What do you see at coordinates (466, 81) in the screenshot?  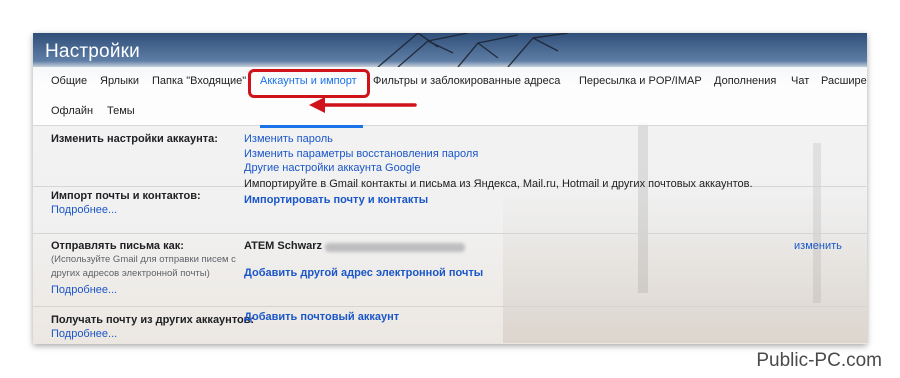 I see `tab-filters: Фильтры и заблокированные адреса` at bounding box center [466, 81].